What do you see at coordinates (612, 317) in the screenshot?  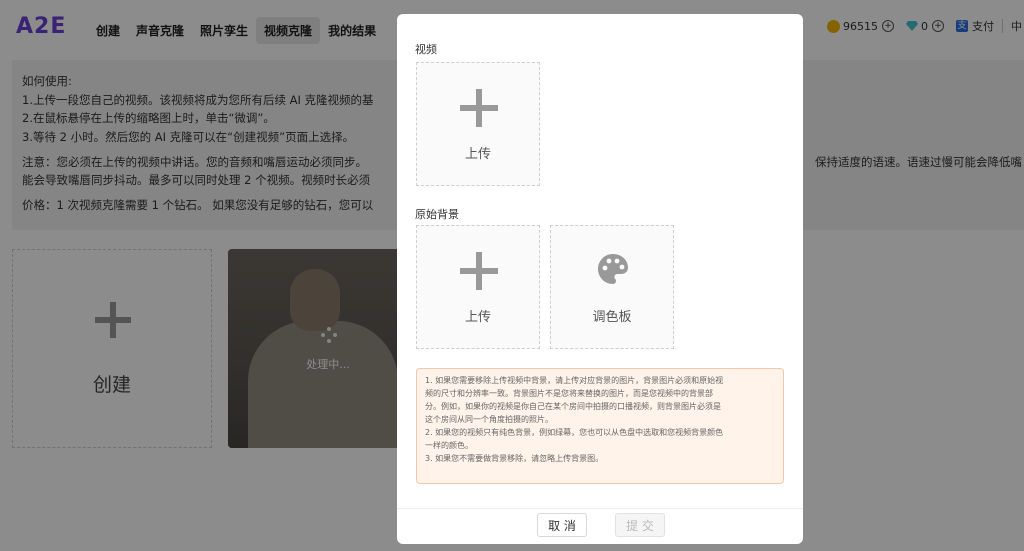 I see `palette-label: 调色板` at bounding box center [612, 317].